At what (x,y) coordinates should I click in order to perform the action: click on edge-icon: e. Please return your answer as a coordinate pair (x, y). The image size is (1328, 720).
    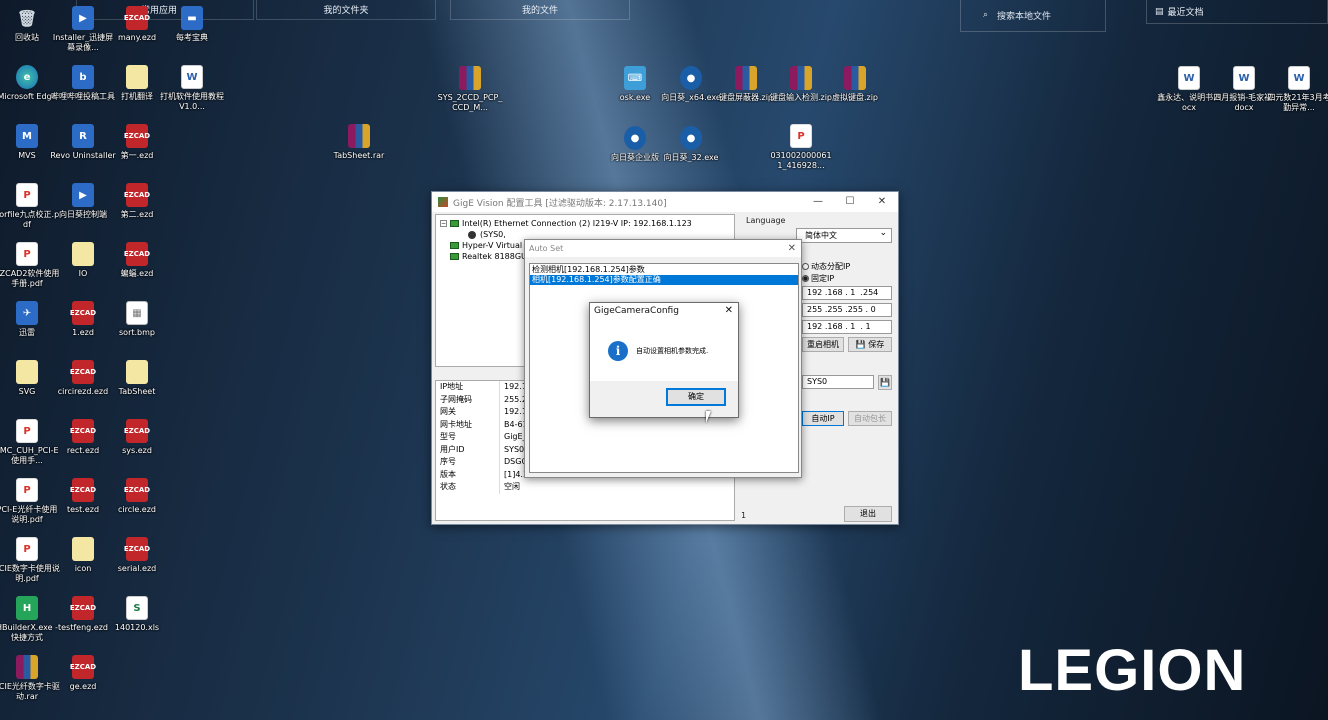
    Looking at the image, I should click on (27, 77).